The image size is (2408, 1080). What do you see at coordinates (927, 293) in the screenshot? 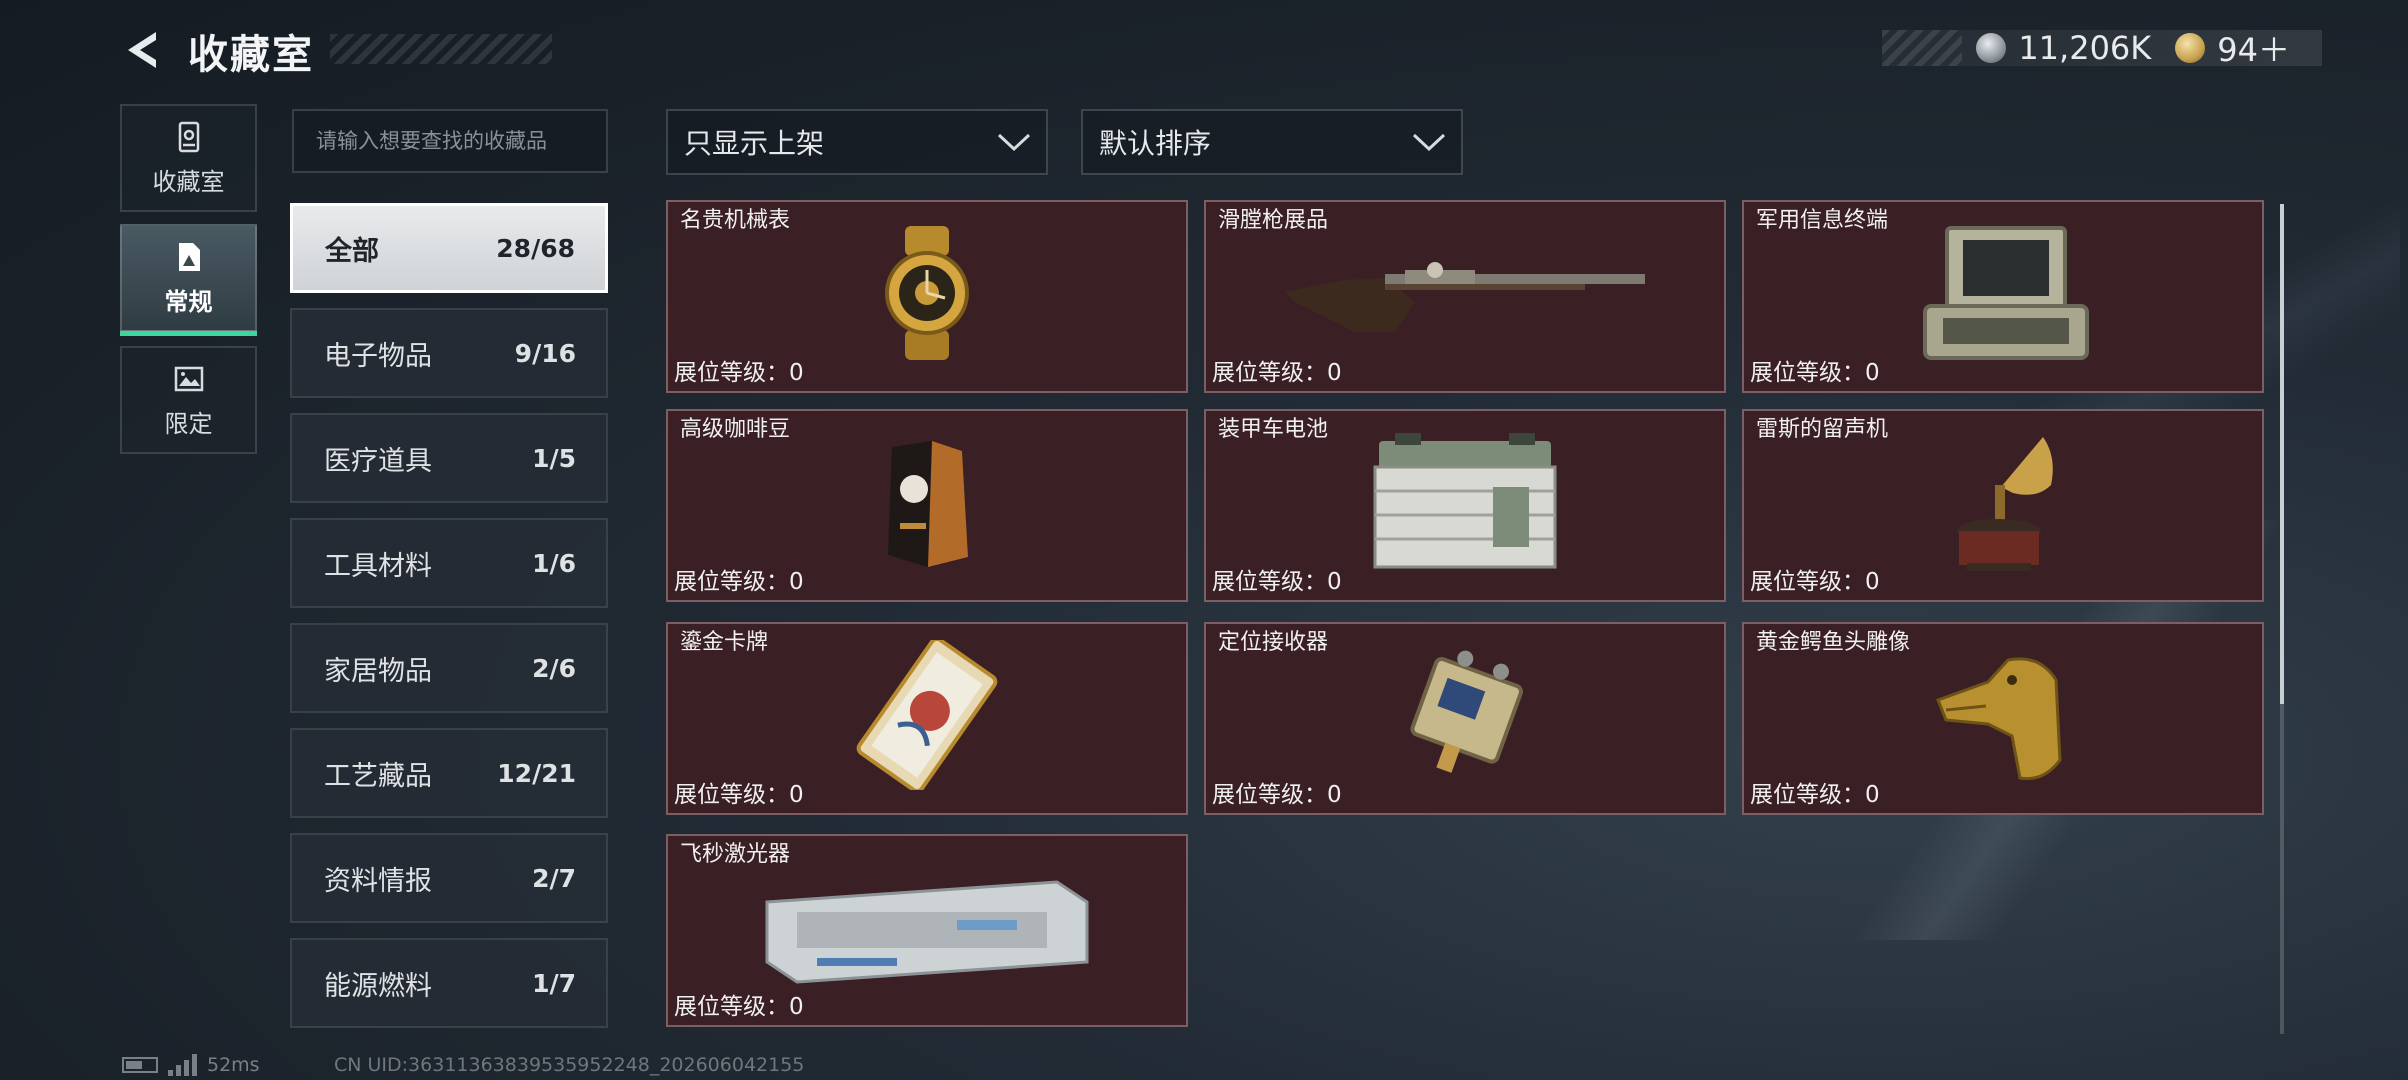
I see `gold-watch-icon` at bounding box center [927, 293].